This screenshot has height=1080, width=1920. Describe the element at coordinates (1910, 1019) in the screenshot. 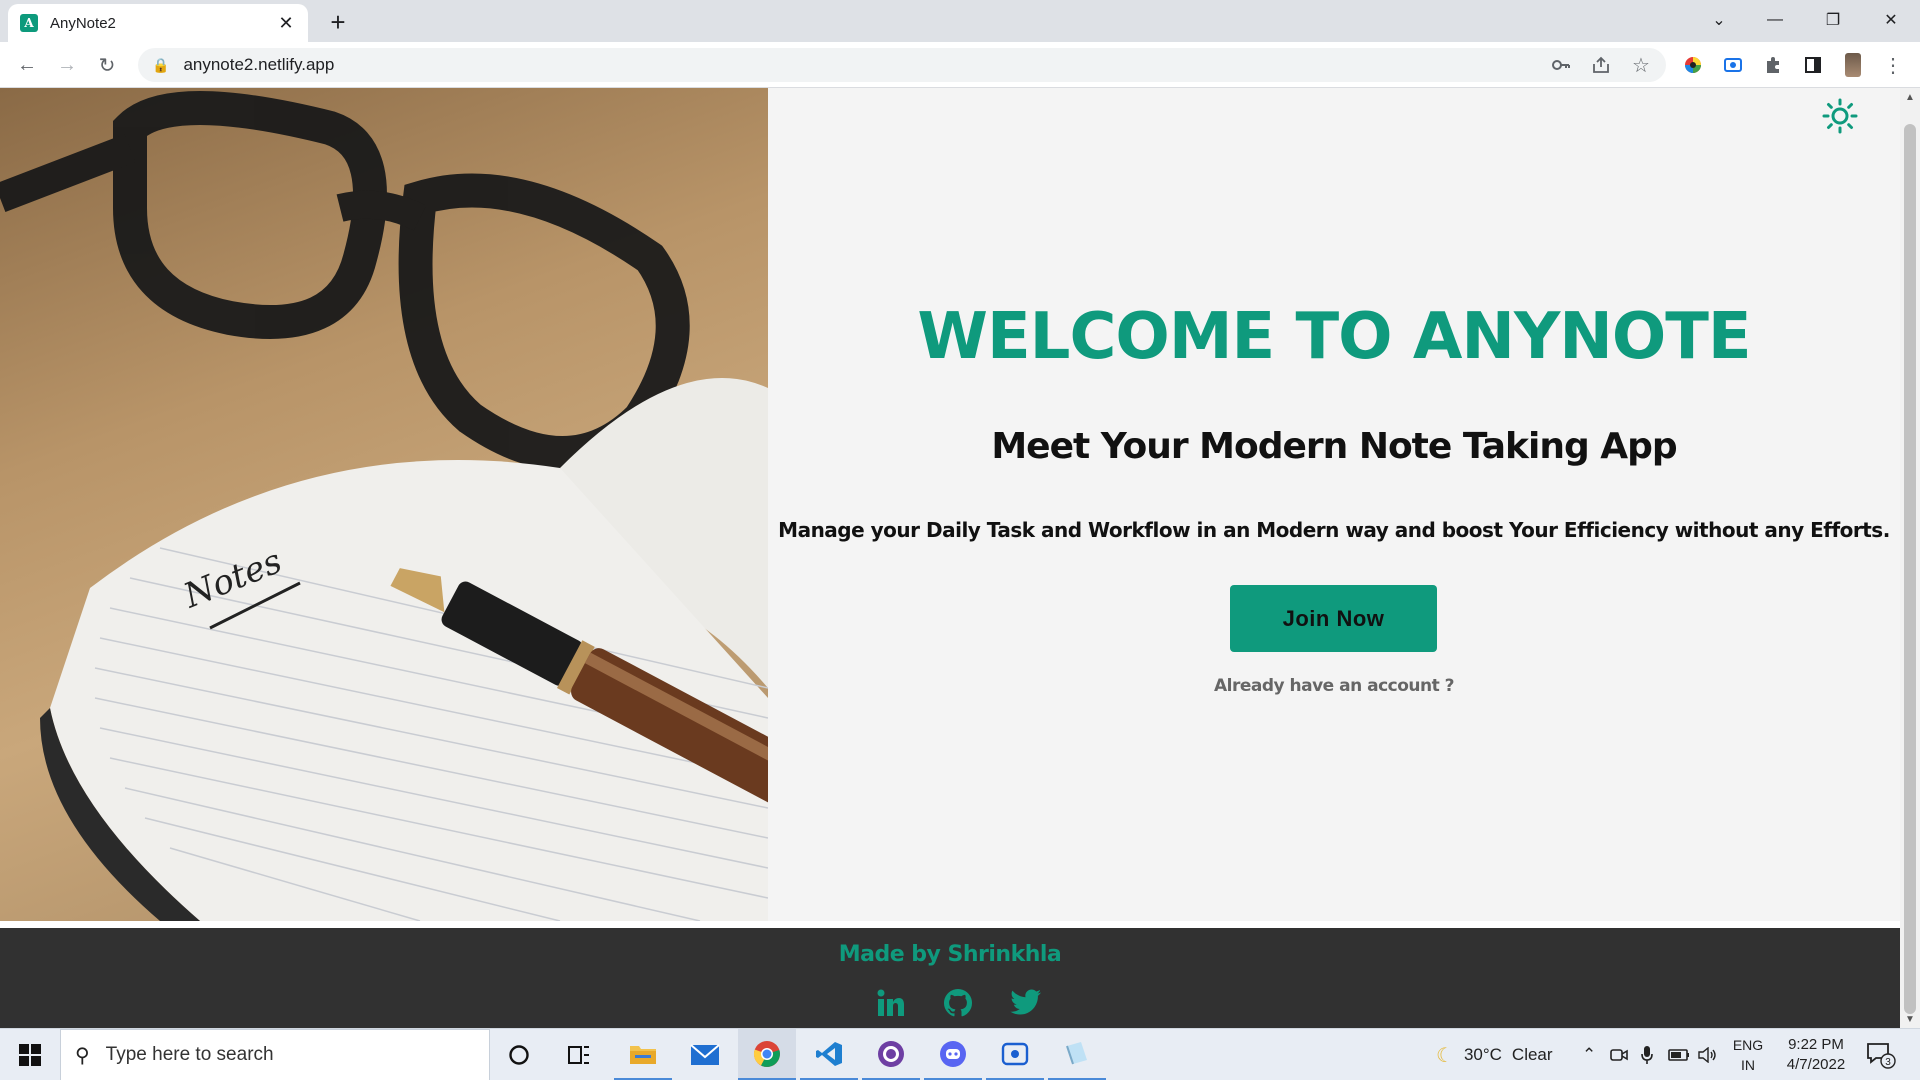

I see `scroll-down-icon: ▼` at that location.